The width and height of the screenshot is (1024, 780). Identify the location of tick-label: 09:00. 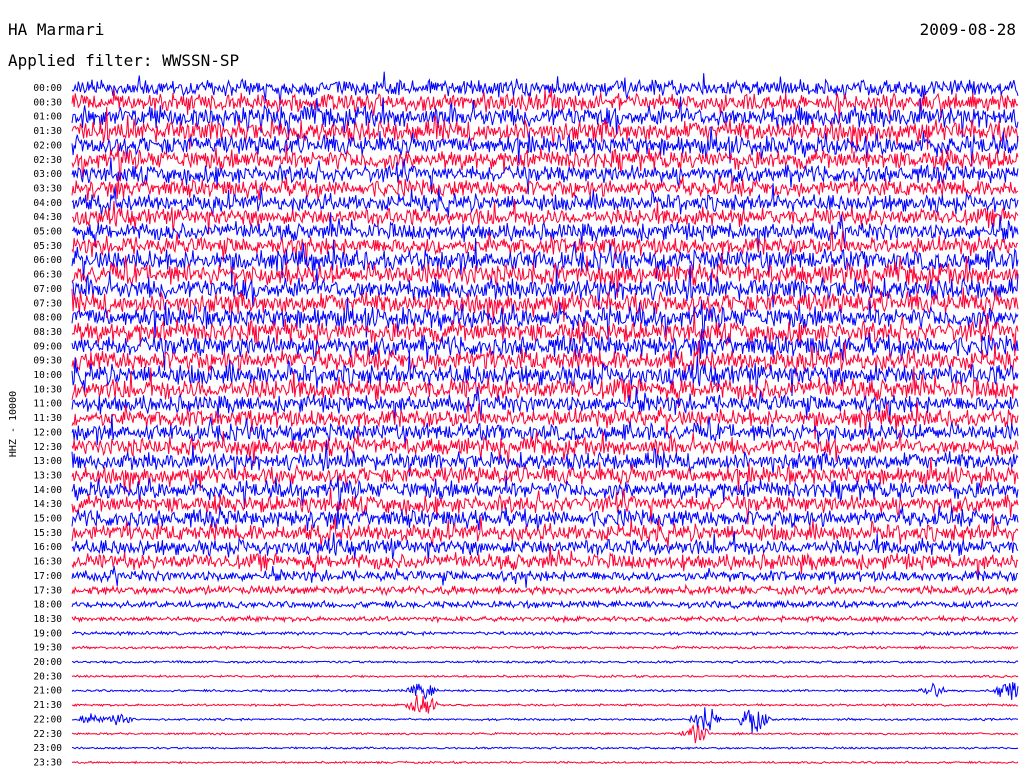
(47, 346).